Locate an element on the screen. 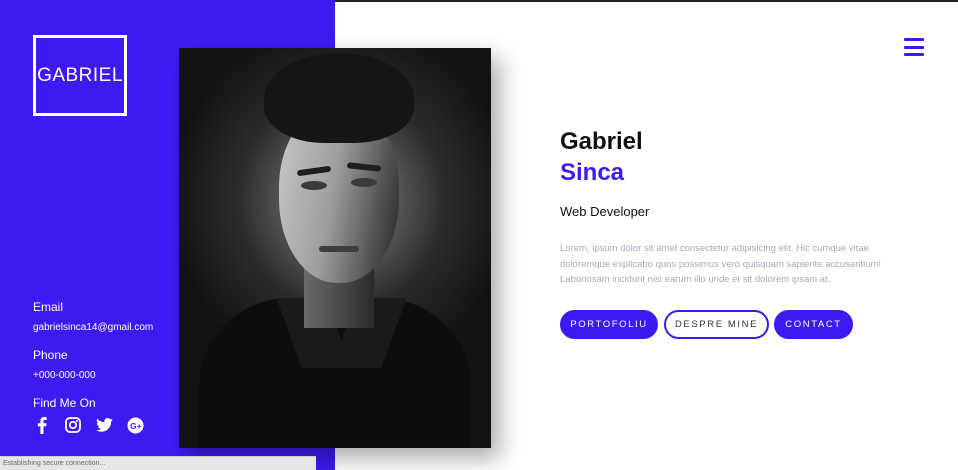 This screenshot has width=958, height=470. email-section: Email gabrielsinca14@gmail.com is located at coordinates (93, 316).